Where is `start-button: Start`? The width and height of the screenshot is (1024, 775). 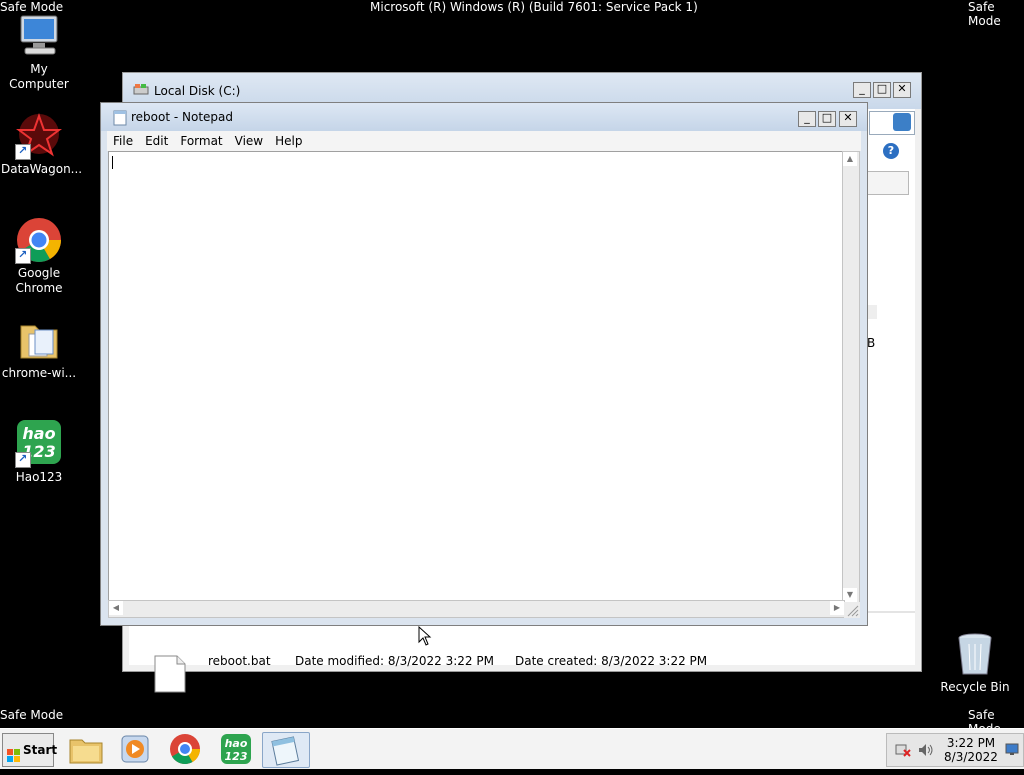 start-button: Start is located at coordinates (30, 750).